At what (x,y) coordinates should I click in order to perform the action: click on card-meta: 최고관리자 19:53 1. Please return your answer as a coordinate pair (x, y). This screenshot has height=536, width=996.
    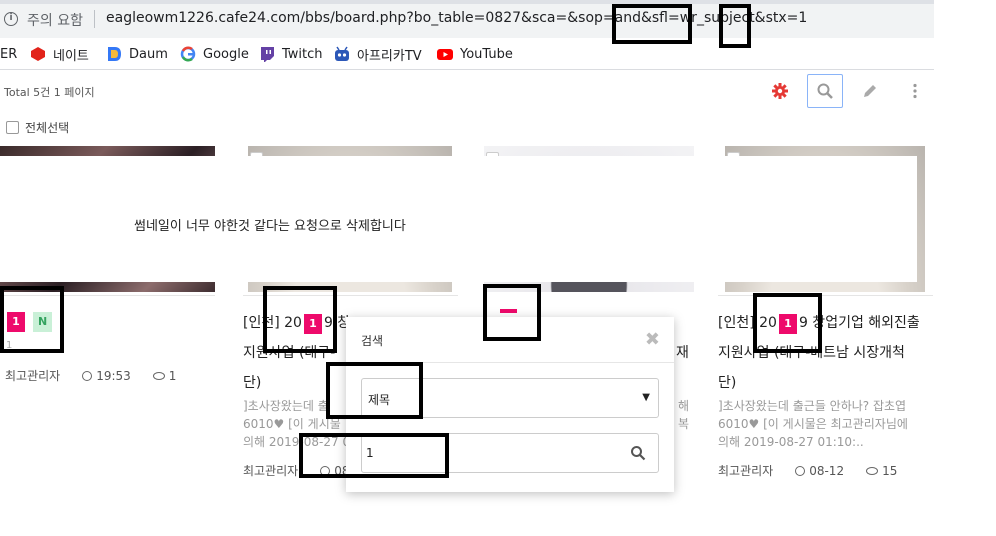
    Looking at the image, I should click on (90, 375).